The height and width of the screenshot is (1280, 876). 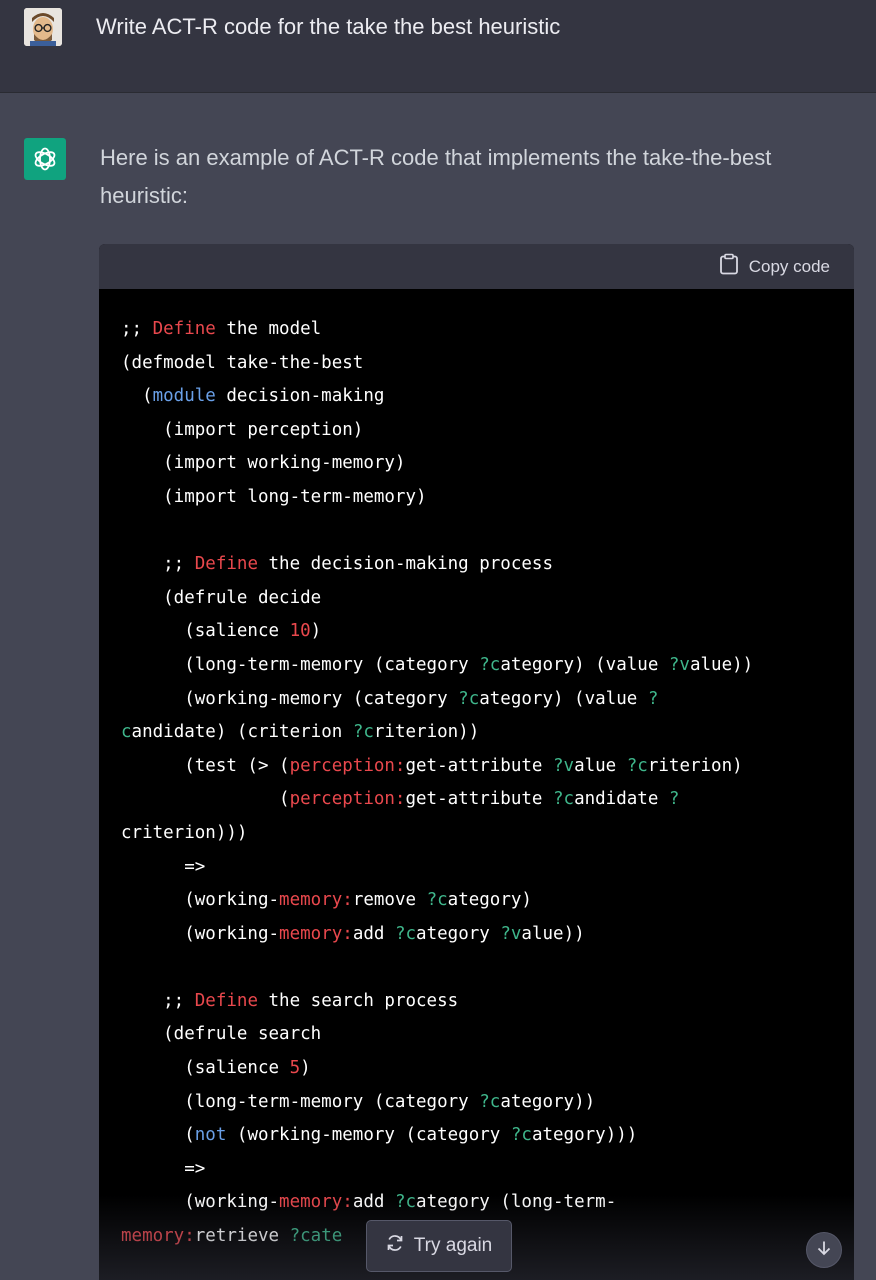 What do you see at coordinates (263, 463) in the screenshot?
I see `code-token: (import working-memory)` at bounding box center [263, 463].